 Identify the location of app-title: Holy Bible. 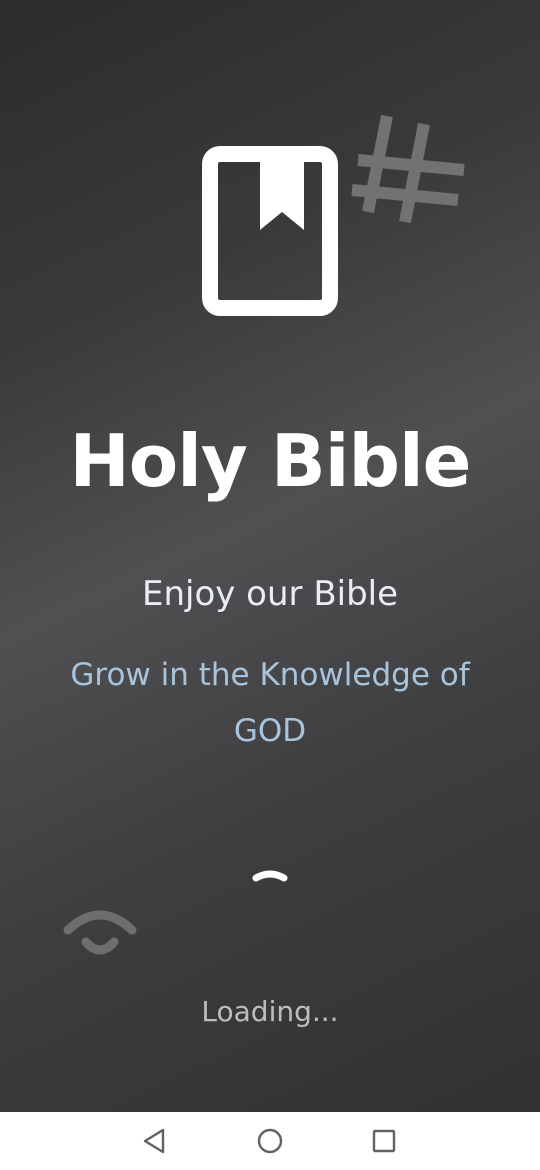
(270, 461).